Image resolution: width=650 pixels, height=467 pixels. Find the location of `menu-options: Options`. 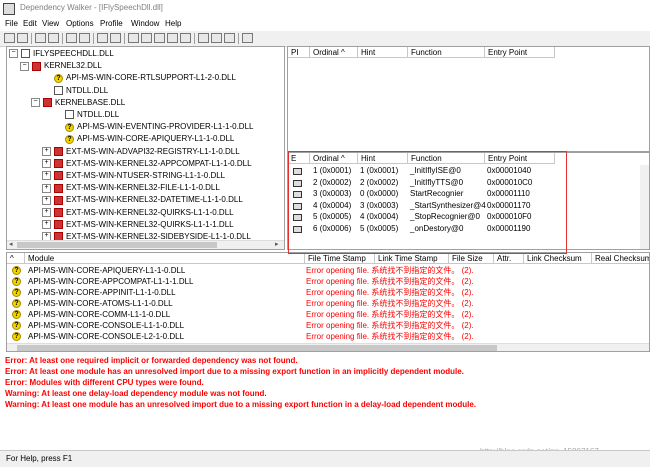

menu-options: Options is located at coordinates (80, 23).